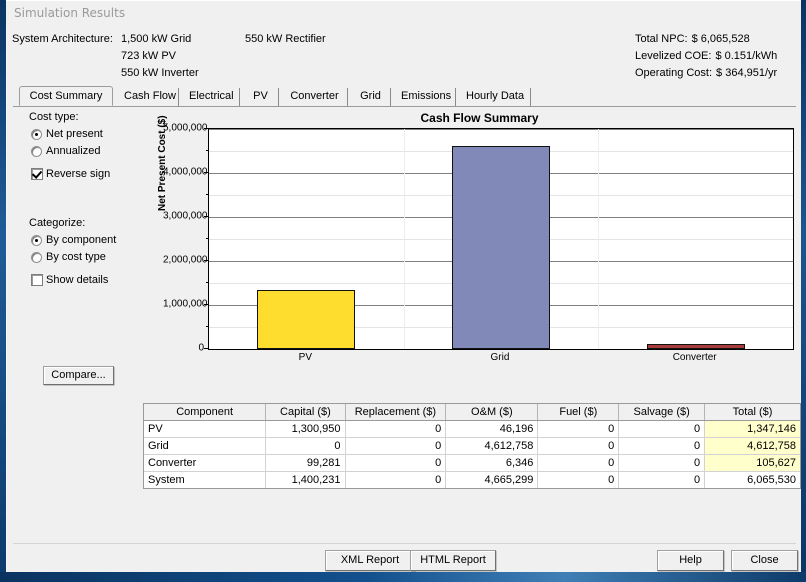  I want to click on radio-annualized: Annualized, so click(94, 151).